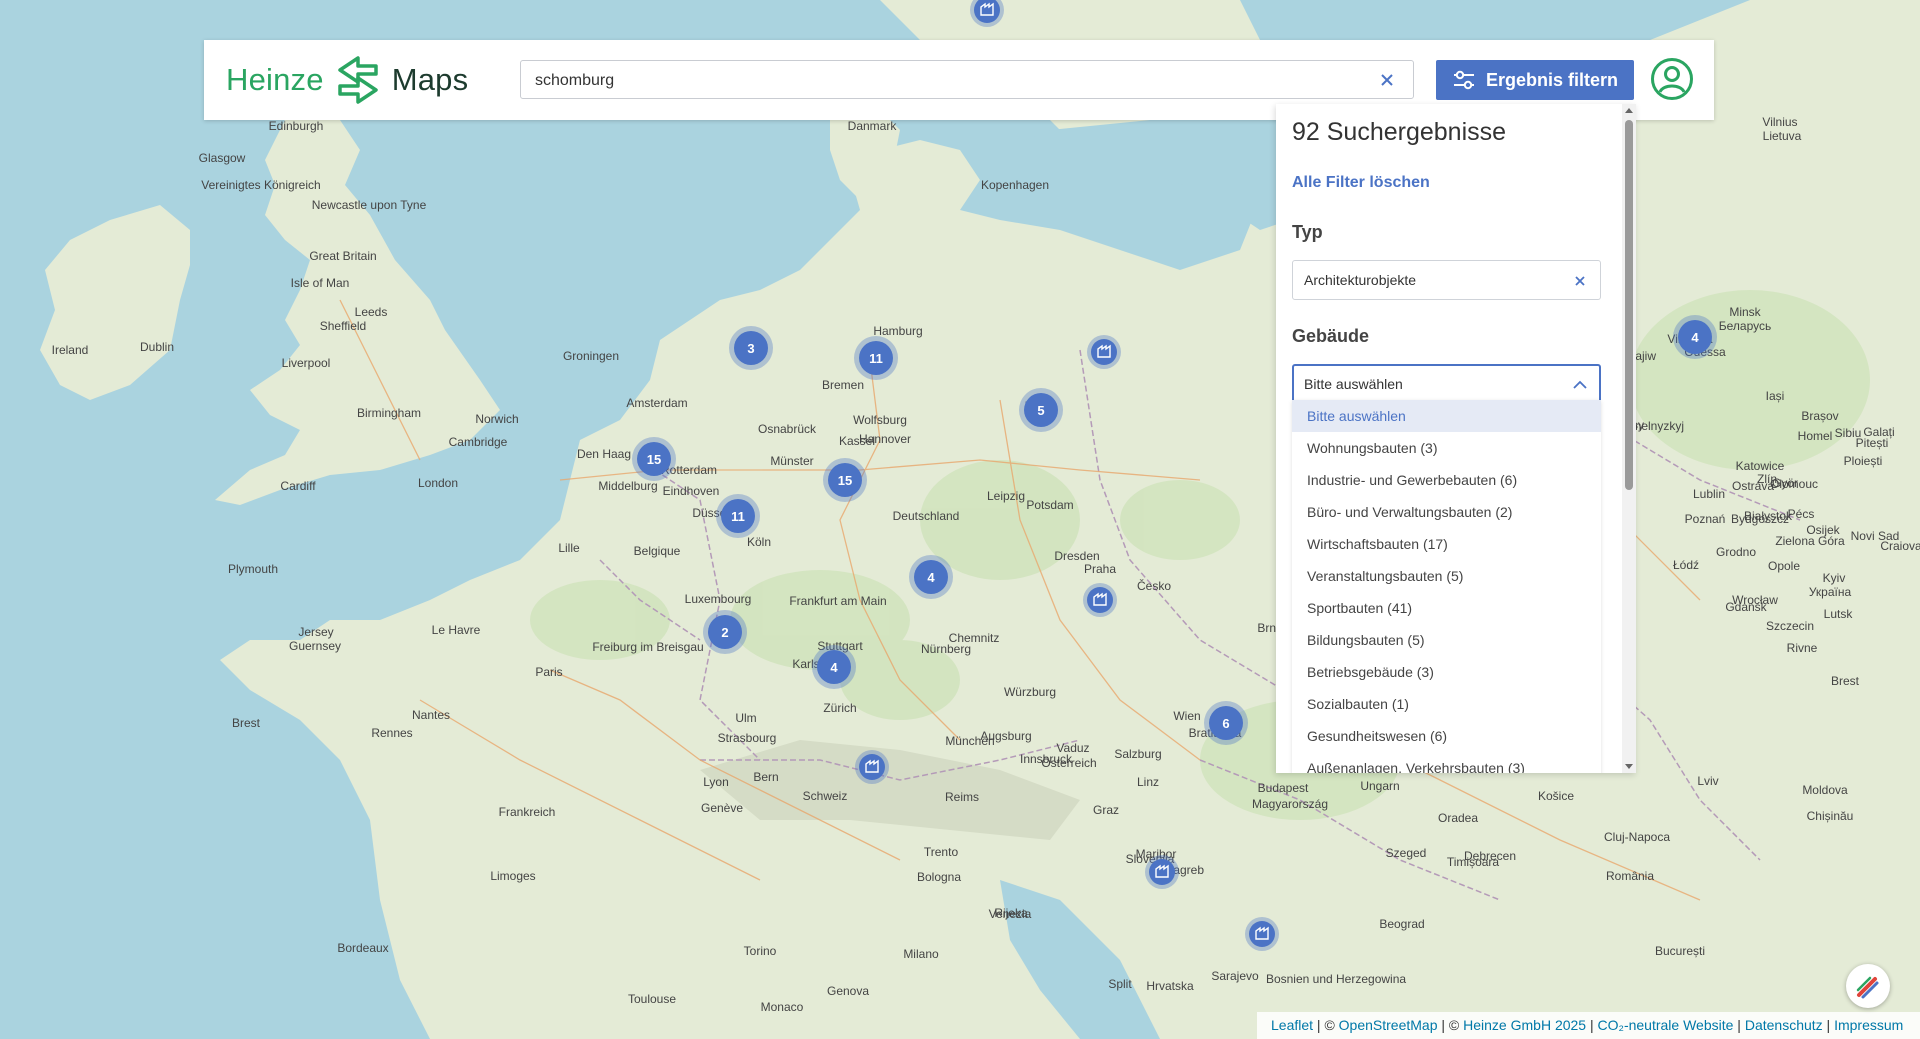 The width and height of the screenshot is (1920, 1039). Describe the element at coordinates (825, 796) in the screenshot. I see `map-place-label: Schweiz` at that location.